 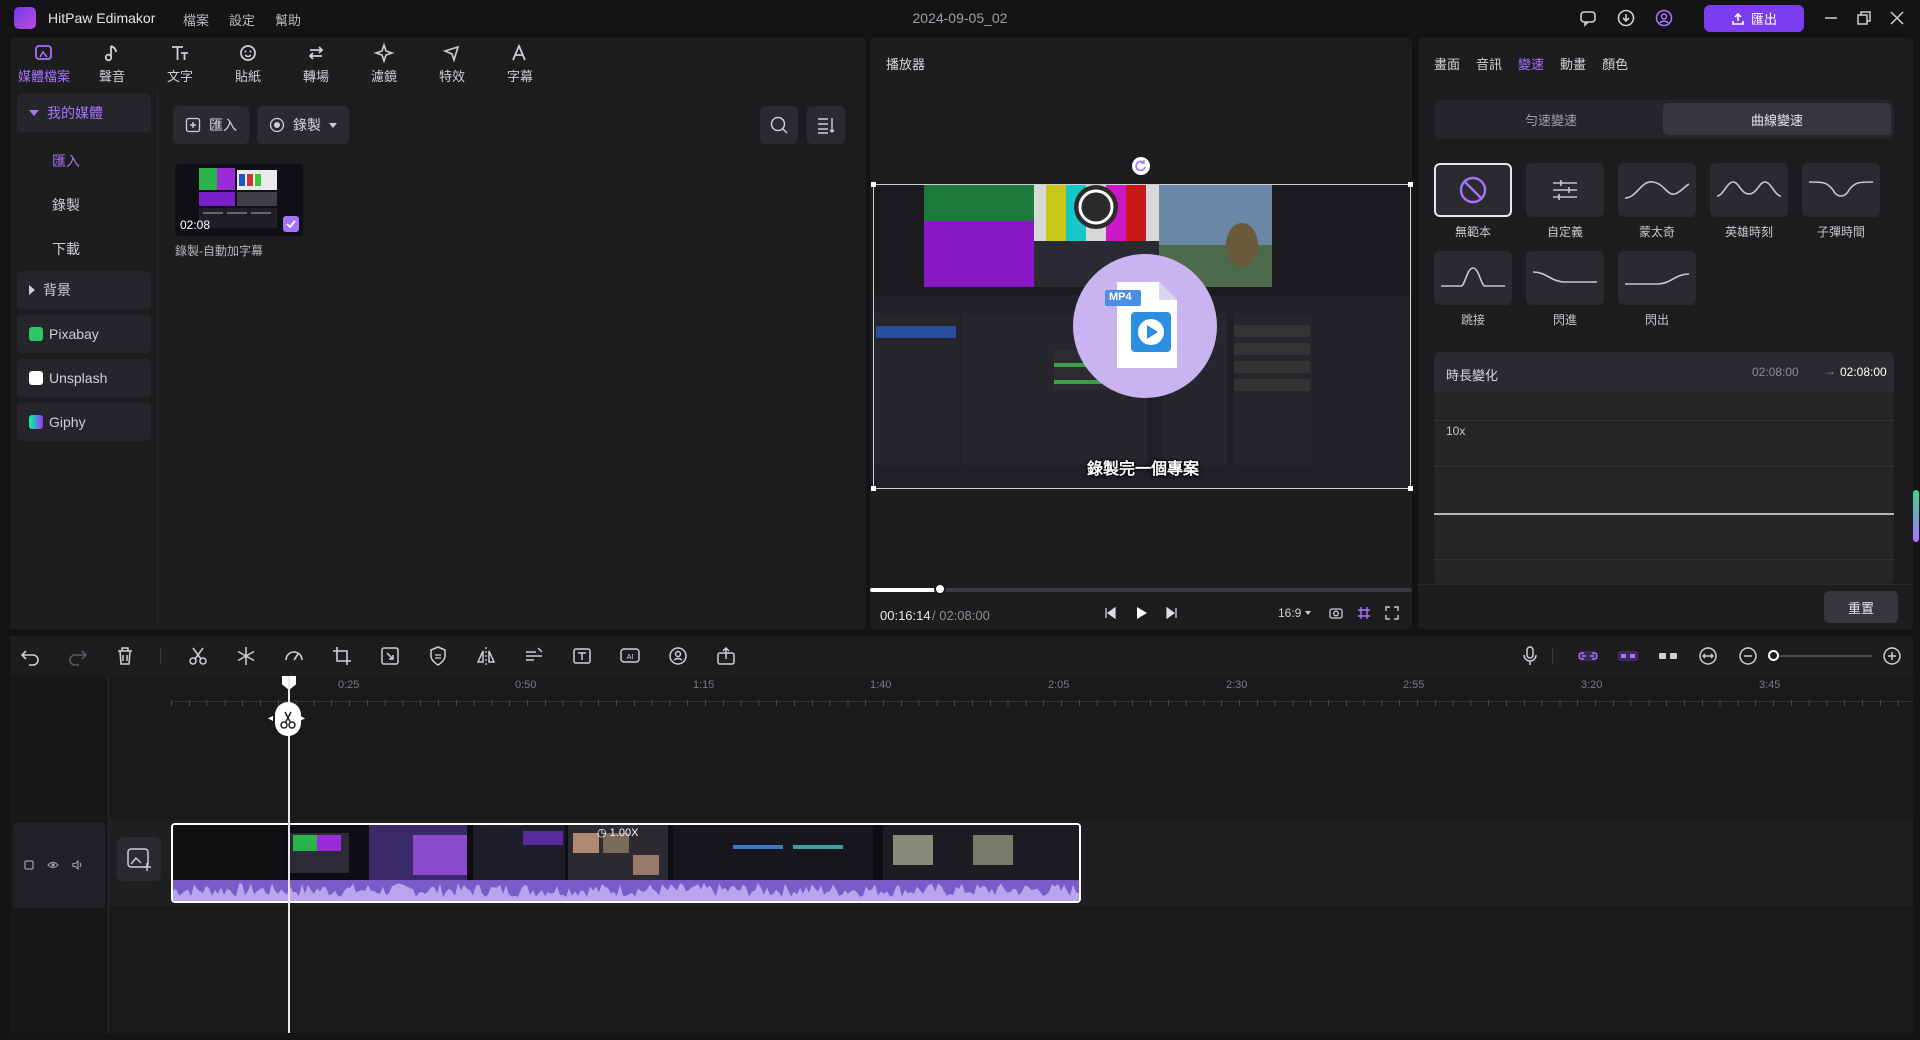 I want to click on mirror-icon, so click(x=486, y=656).